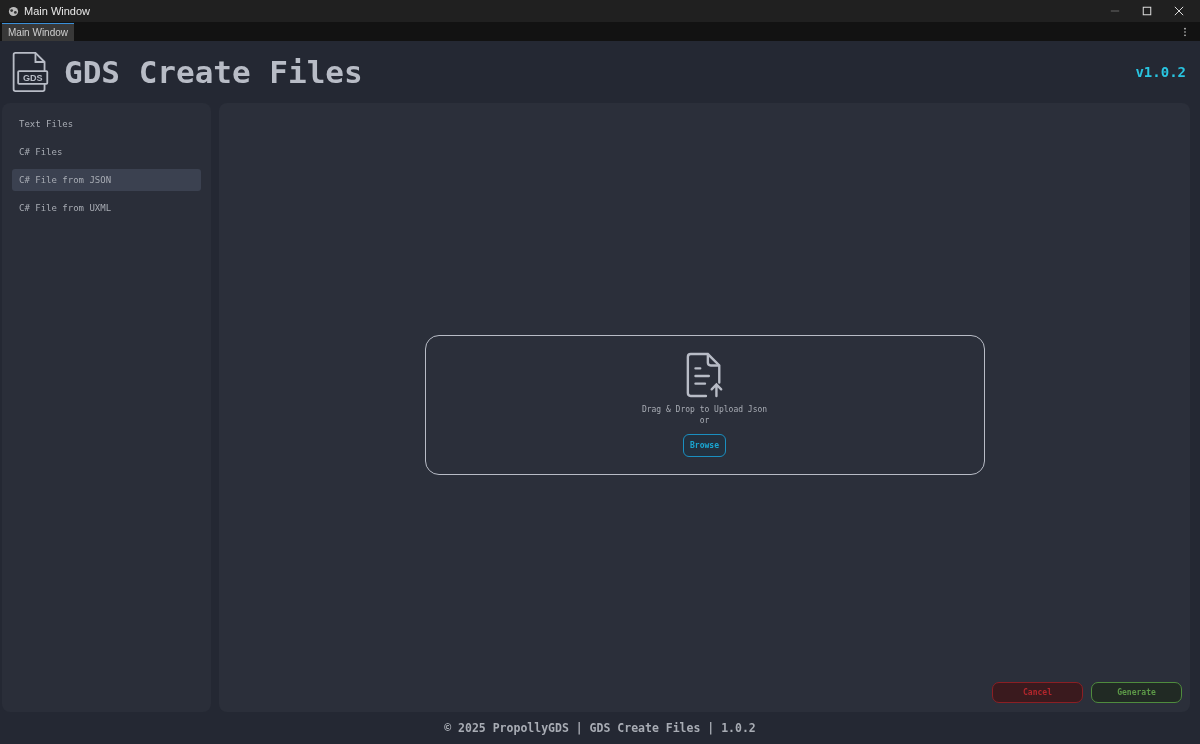 The width and height of the screenshot is (1200, 744). I want to click on sidebar-item: C# File from JSON, so click(106, 180).